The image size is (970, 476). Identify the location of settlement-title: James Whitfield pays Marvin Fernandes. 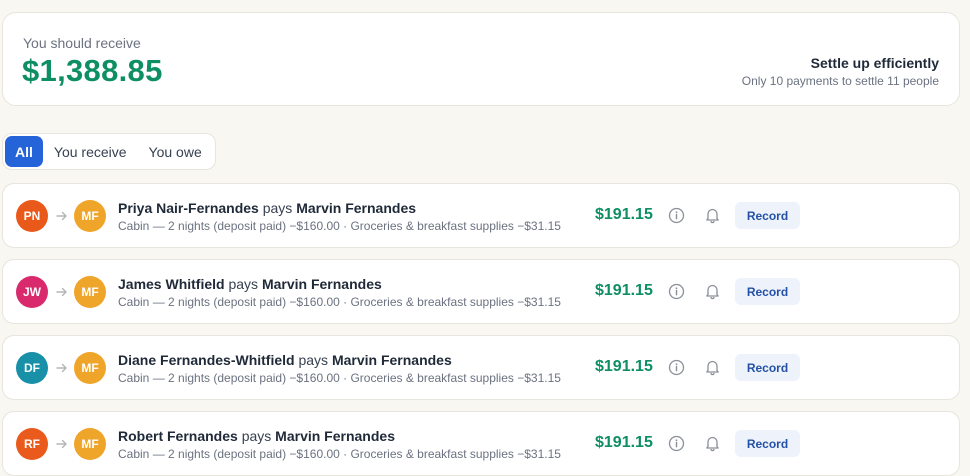
(250, 284).